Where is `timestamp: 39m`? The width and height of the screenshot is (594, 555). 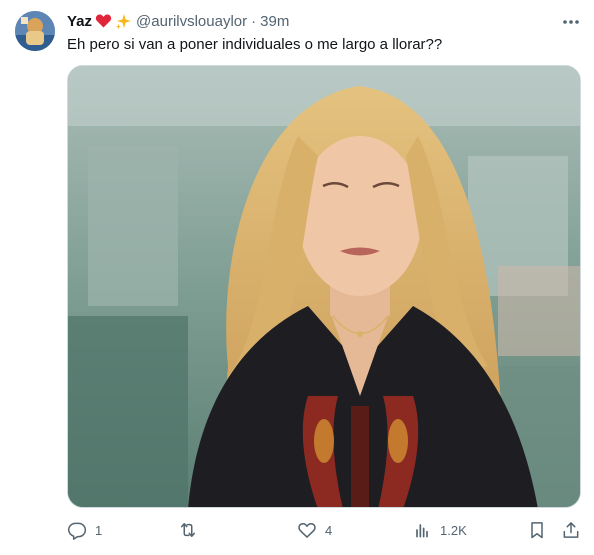 timestamp: 39m is located at coordinates (274, 21).